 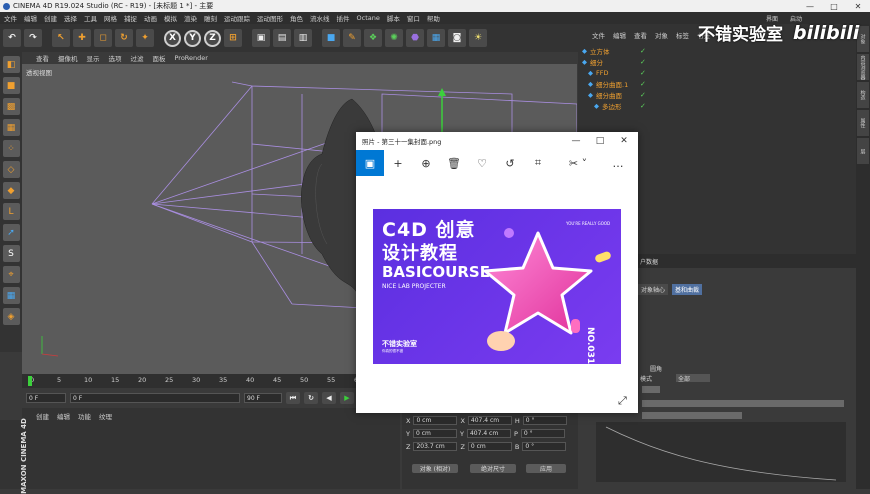 I want to click on menu-item: 创建, so click(x=50, y=18).